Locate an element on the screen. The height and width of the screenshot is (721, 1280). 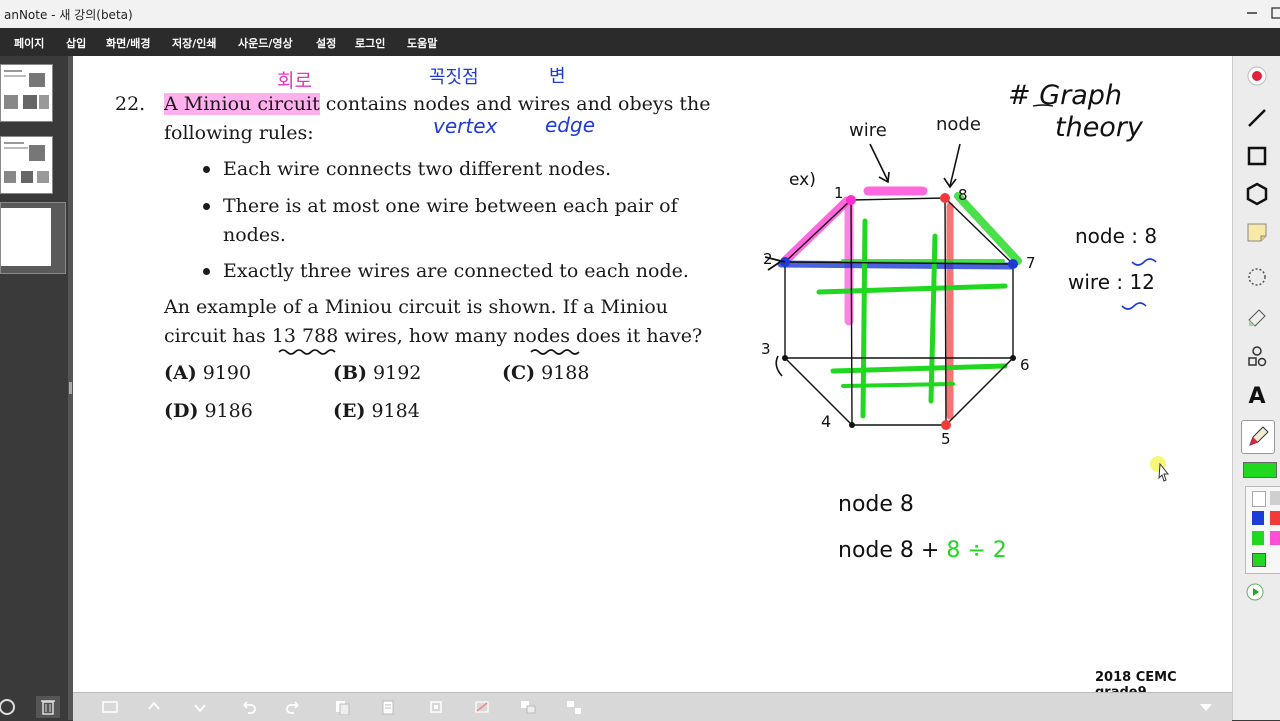
menu-screen: 화면/배경 is located at coordinates (128, 43).